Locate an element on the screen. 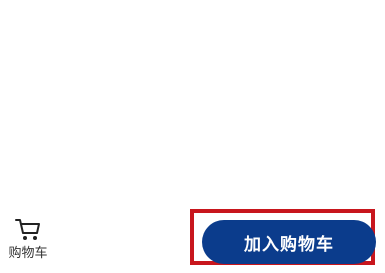 The width and height of the screenshot is (385, 273). shopping-cart-icon is located at coordinates (27, 229).